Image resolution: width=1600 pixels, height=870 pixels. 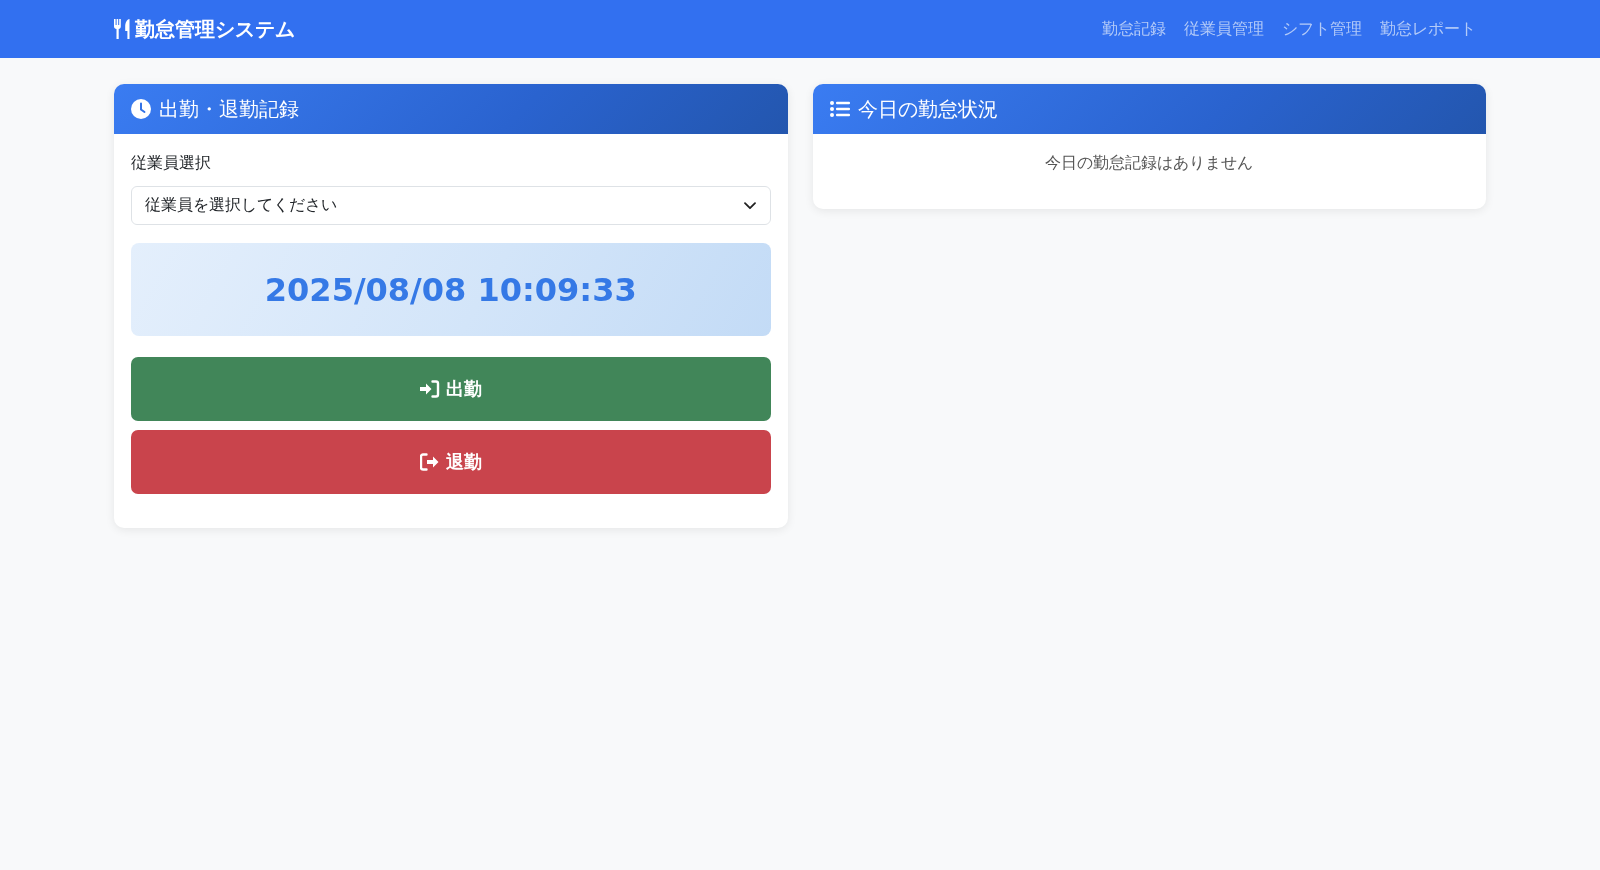 I want to click on nav-link: シフト管理, so click(x=1322, y=29).